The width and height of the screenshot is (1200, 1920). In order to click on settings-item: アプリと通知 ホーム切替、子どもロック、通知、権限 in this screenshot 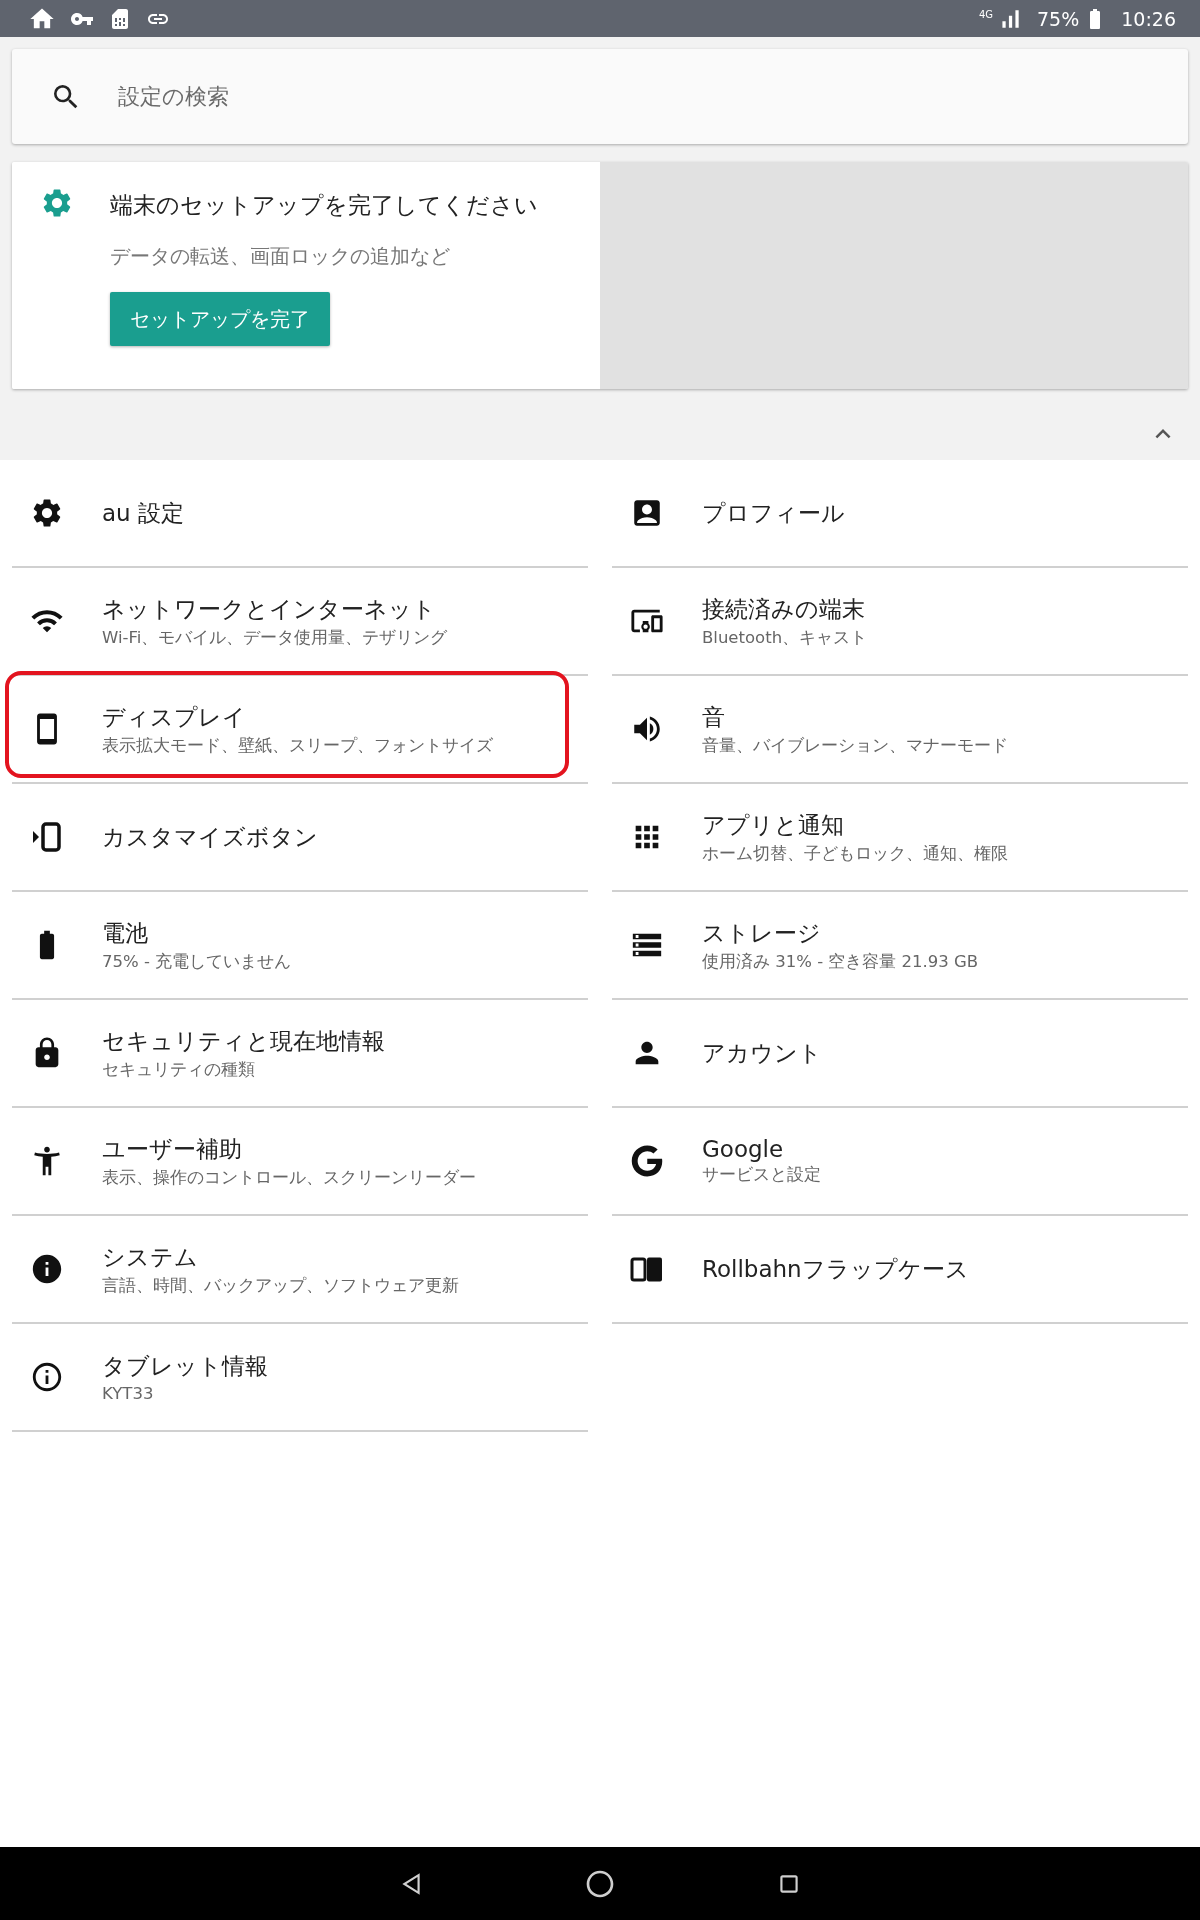, I will do `click(900, 838)`.